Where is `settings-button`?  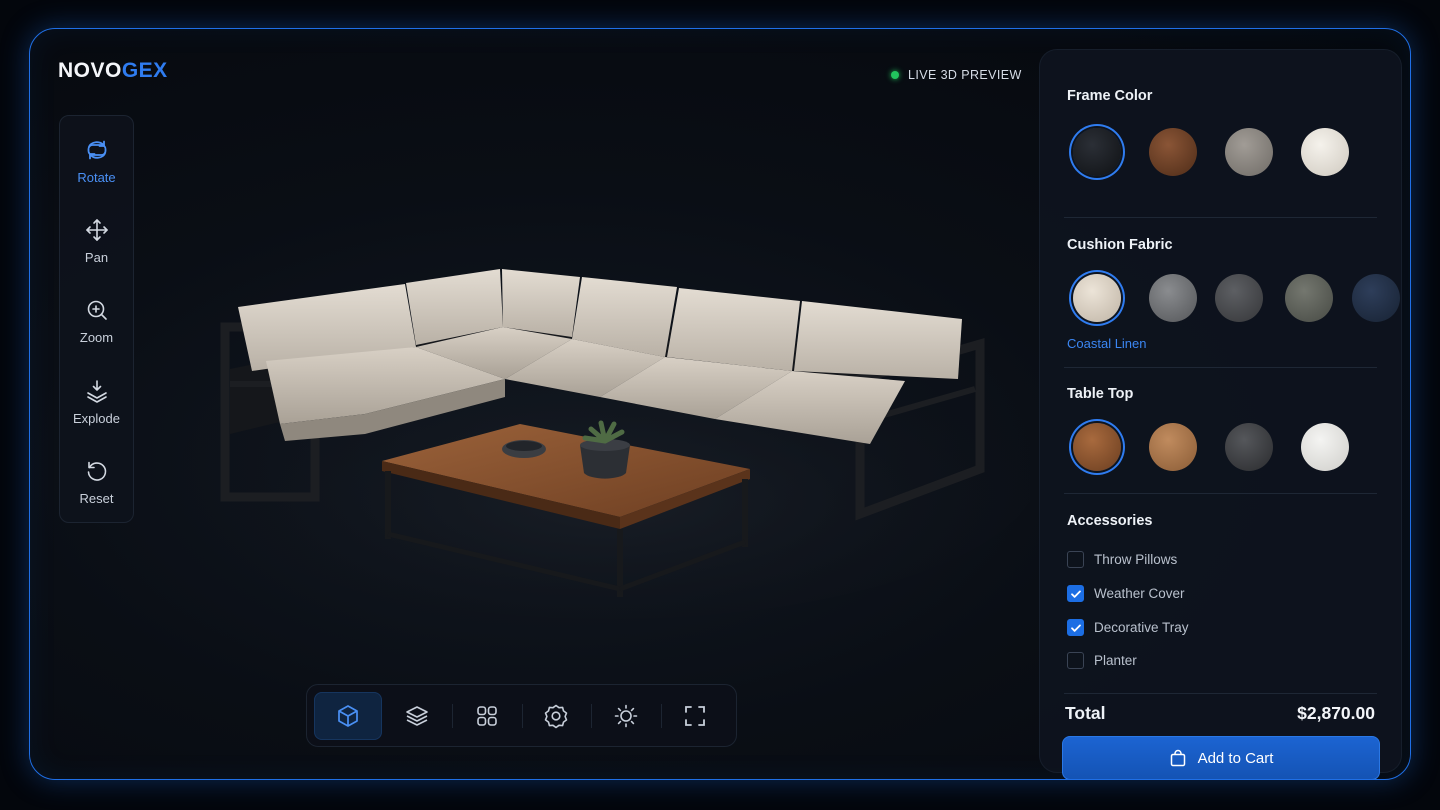 settings-button is located at coordinates (556, 716).